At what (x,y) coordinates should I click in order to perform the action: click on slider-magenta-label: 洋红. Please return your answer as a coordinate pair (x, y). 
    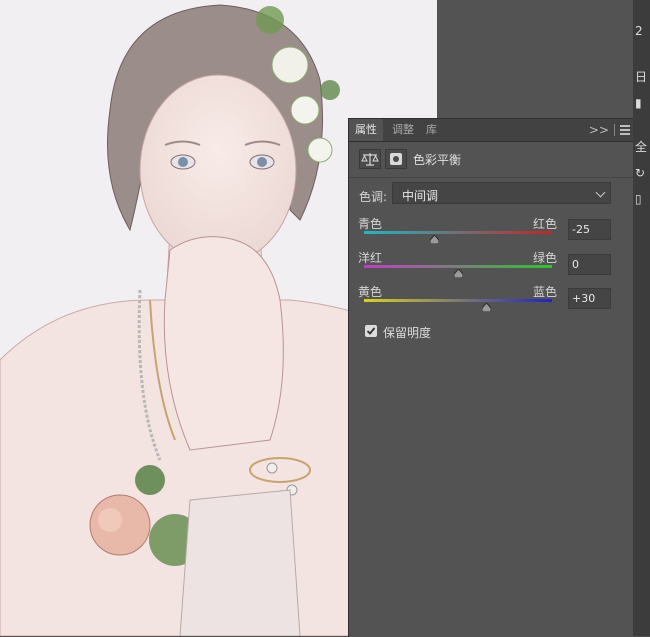
    Looking at the image, I should click on (370, 258).